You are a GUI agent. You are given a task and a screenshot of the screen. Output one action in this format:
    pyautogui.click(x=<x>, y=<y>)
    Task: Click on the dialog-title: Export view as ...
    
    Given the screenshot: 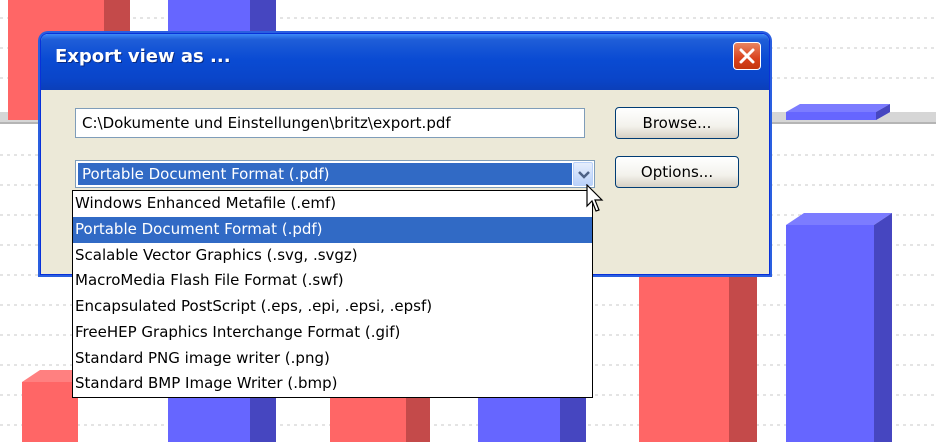 What is the action you would take?
    pyautogui.click(x=143, y=56)
    